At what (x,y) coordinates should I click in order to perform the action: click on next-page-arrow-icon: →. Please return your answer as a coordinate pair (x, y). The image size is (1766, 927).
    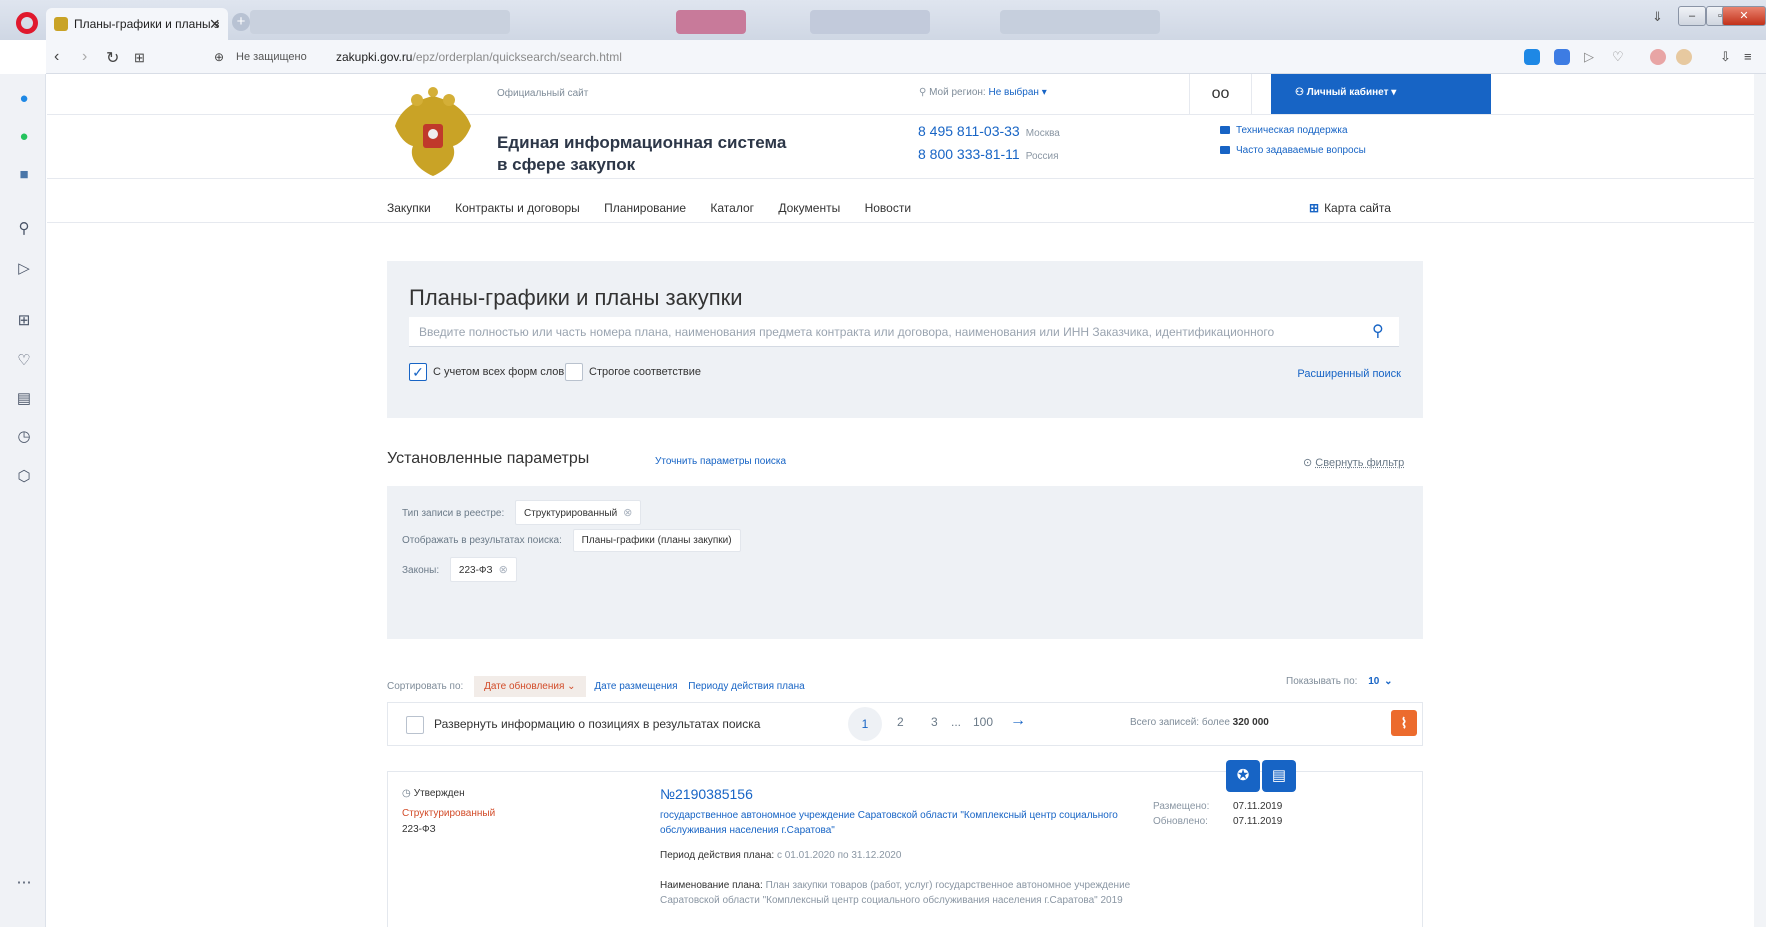
    Looking at the image, I should click on (1018, 721).